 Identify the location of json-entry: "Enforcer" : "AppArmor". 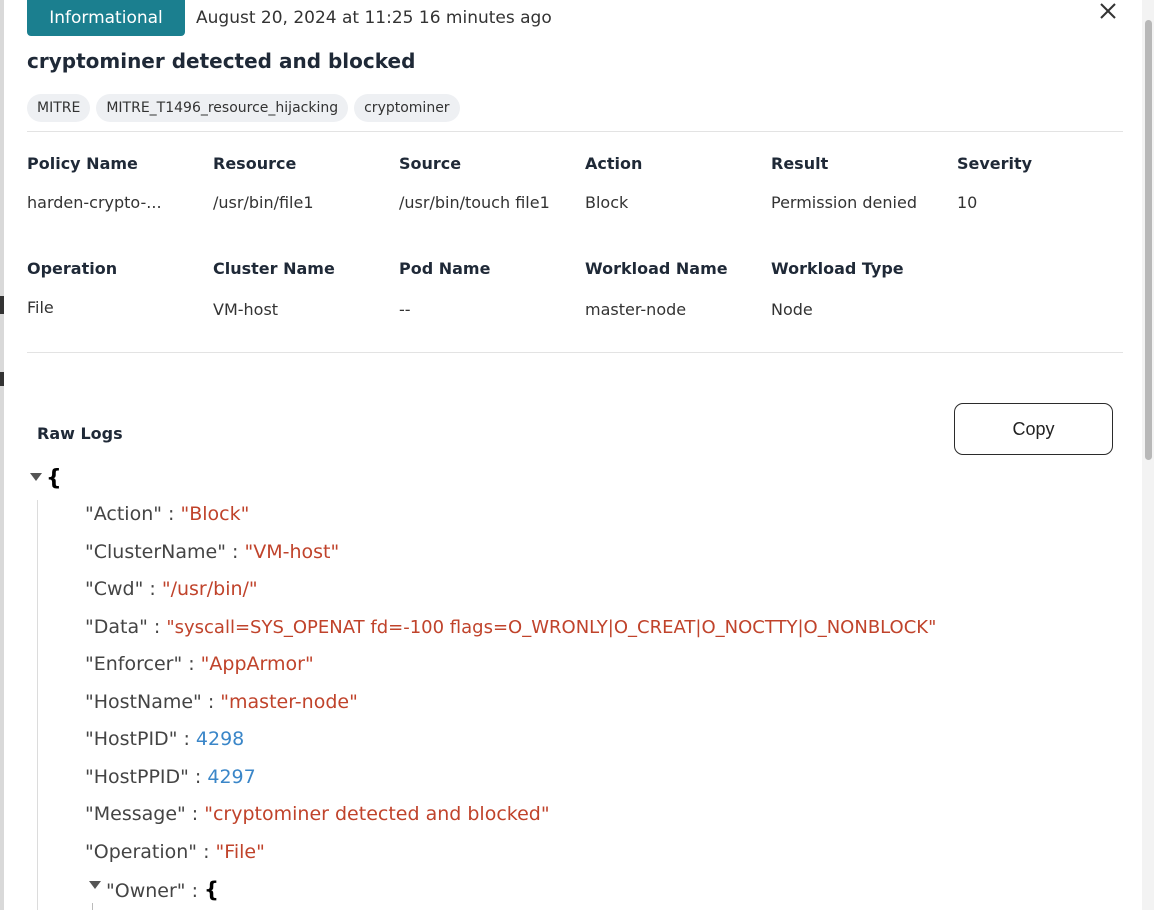
(199, 664).